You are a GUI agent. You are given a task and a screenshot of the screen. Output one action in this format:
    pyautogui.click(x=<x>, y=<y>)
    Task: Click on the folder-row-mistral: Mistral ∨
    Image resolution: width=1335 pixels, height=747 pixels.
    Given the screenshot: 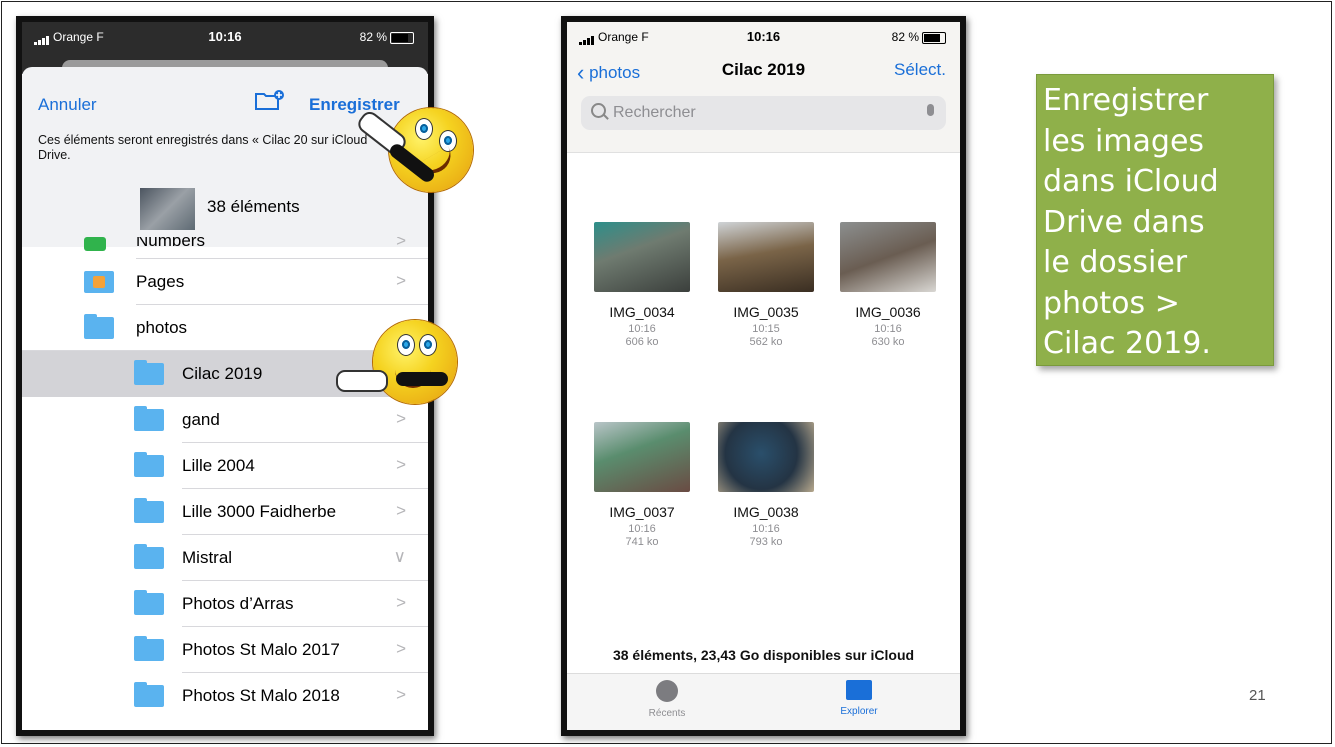 What is the action you would take?
    pyautogui.click(x=225, y=558)
    